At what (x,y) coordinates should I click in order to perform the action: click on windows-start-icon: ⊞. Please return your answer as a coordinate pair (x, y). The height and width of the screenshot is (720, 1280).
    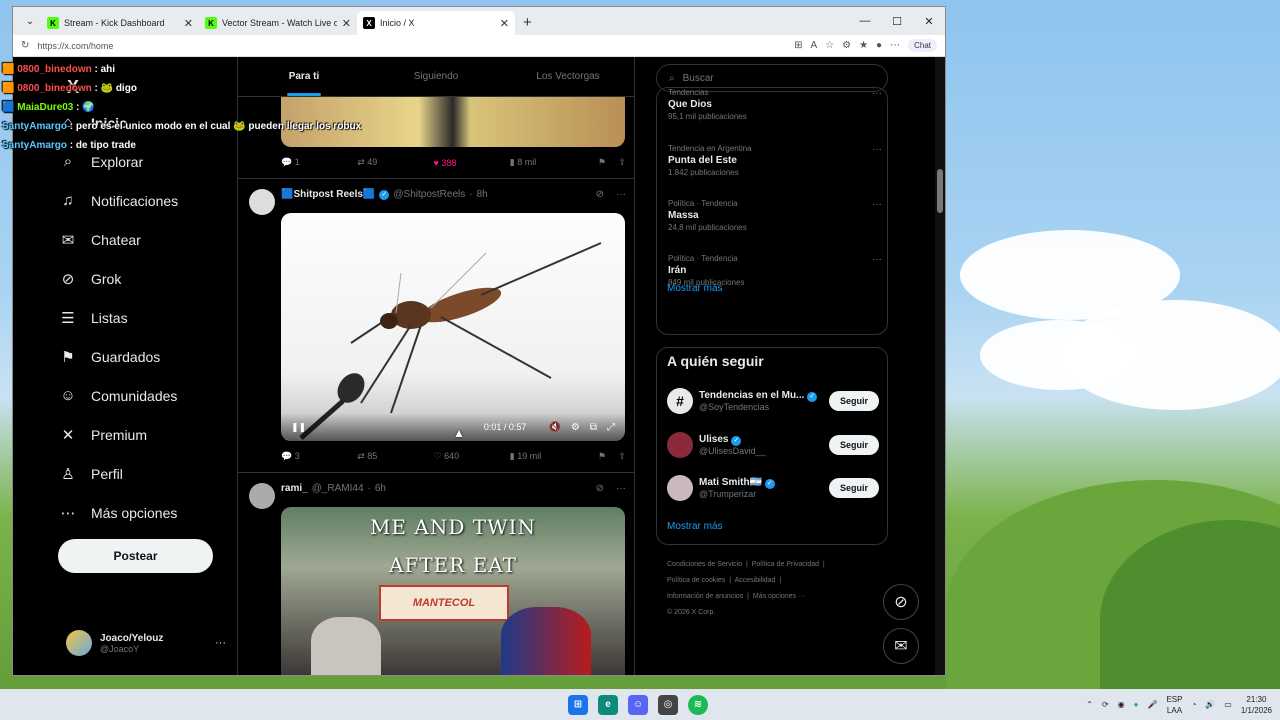
    Looking at the image, I should click on (578, 704).